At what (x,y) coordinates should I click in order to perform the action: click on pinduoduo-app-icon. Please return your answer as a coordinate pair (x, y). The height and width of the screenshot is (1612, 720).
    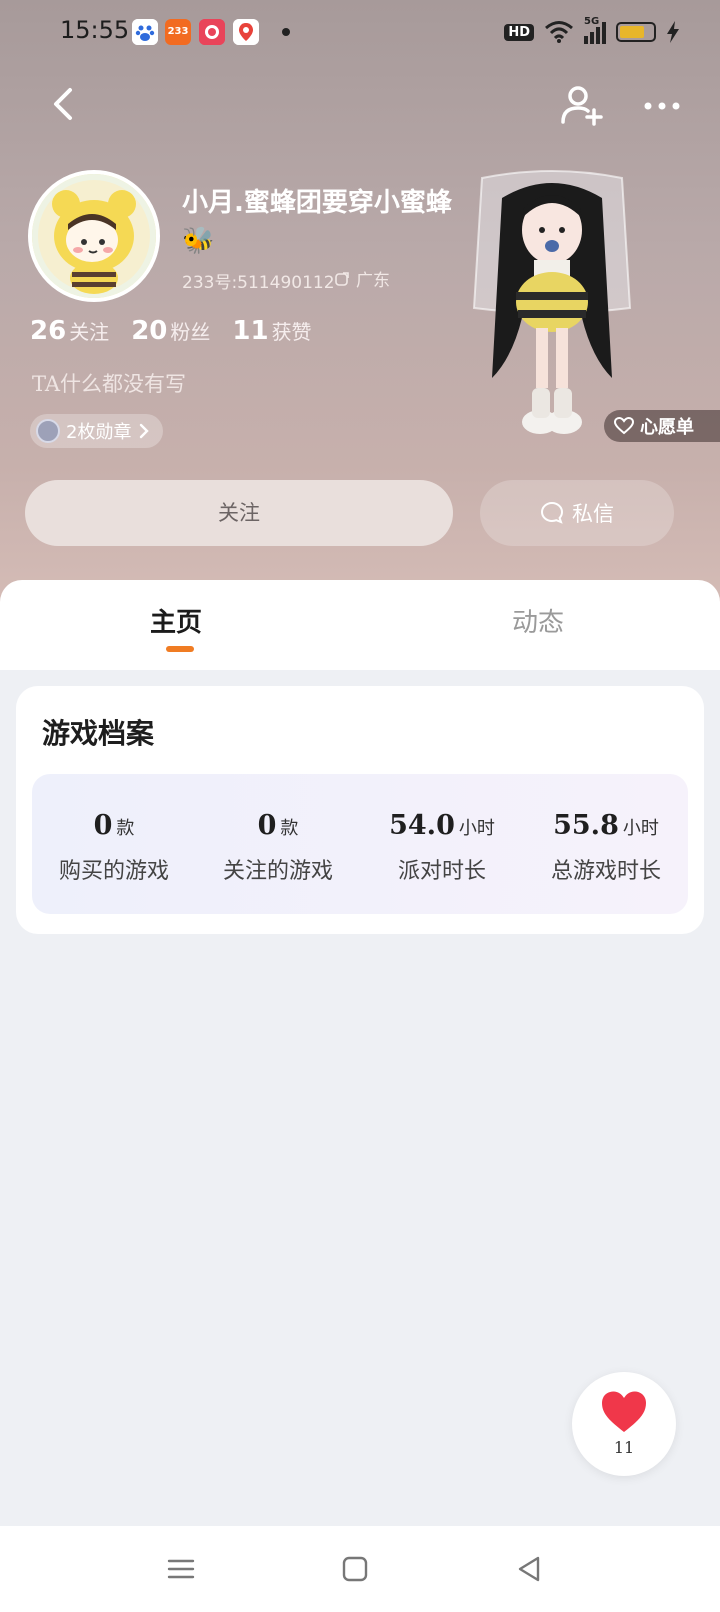
    Looking at the image, I should click on (212, 32).